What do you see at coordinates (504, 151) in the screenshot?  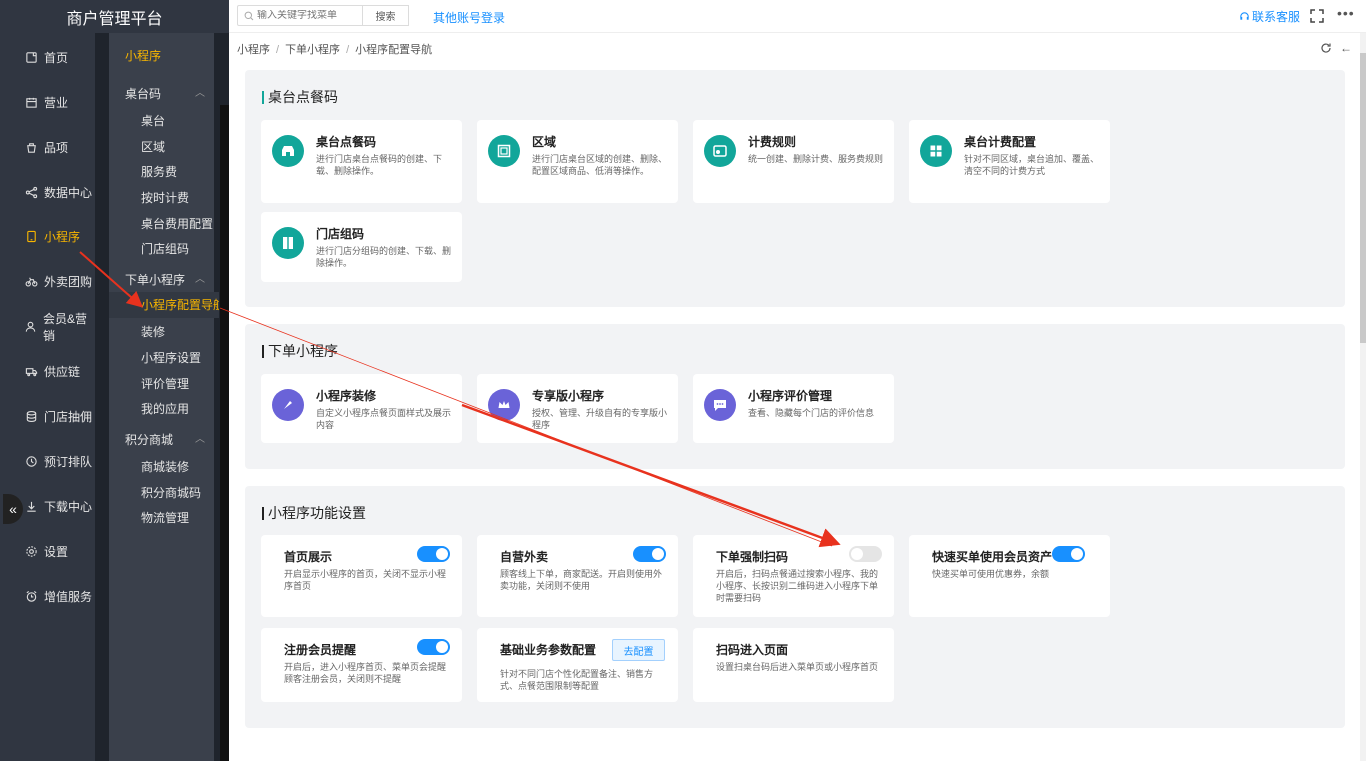 I see `area-icon` at bounding box center [504, 151].